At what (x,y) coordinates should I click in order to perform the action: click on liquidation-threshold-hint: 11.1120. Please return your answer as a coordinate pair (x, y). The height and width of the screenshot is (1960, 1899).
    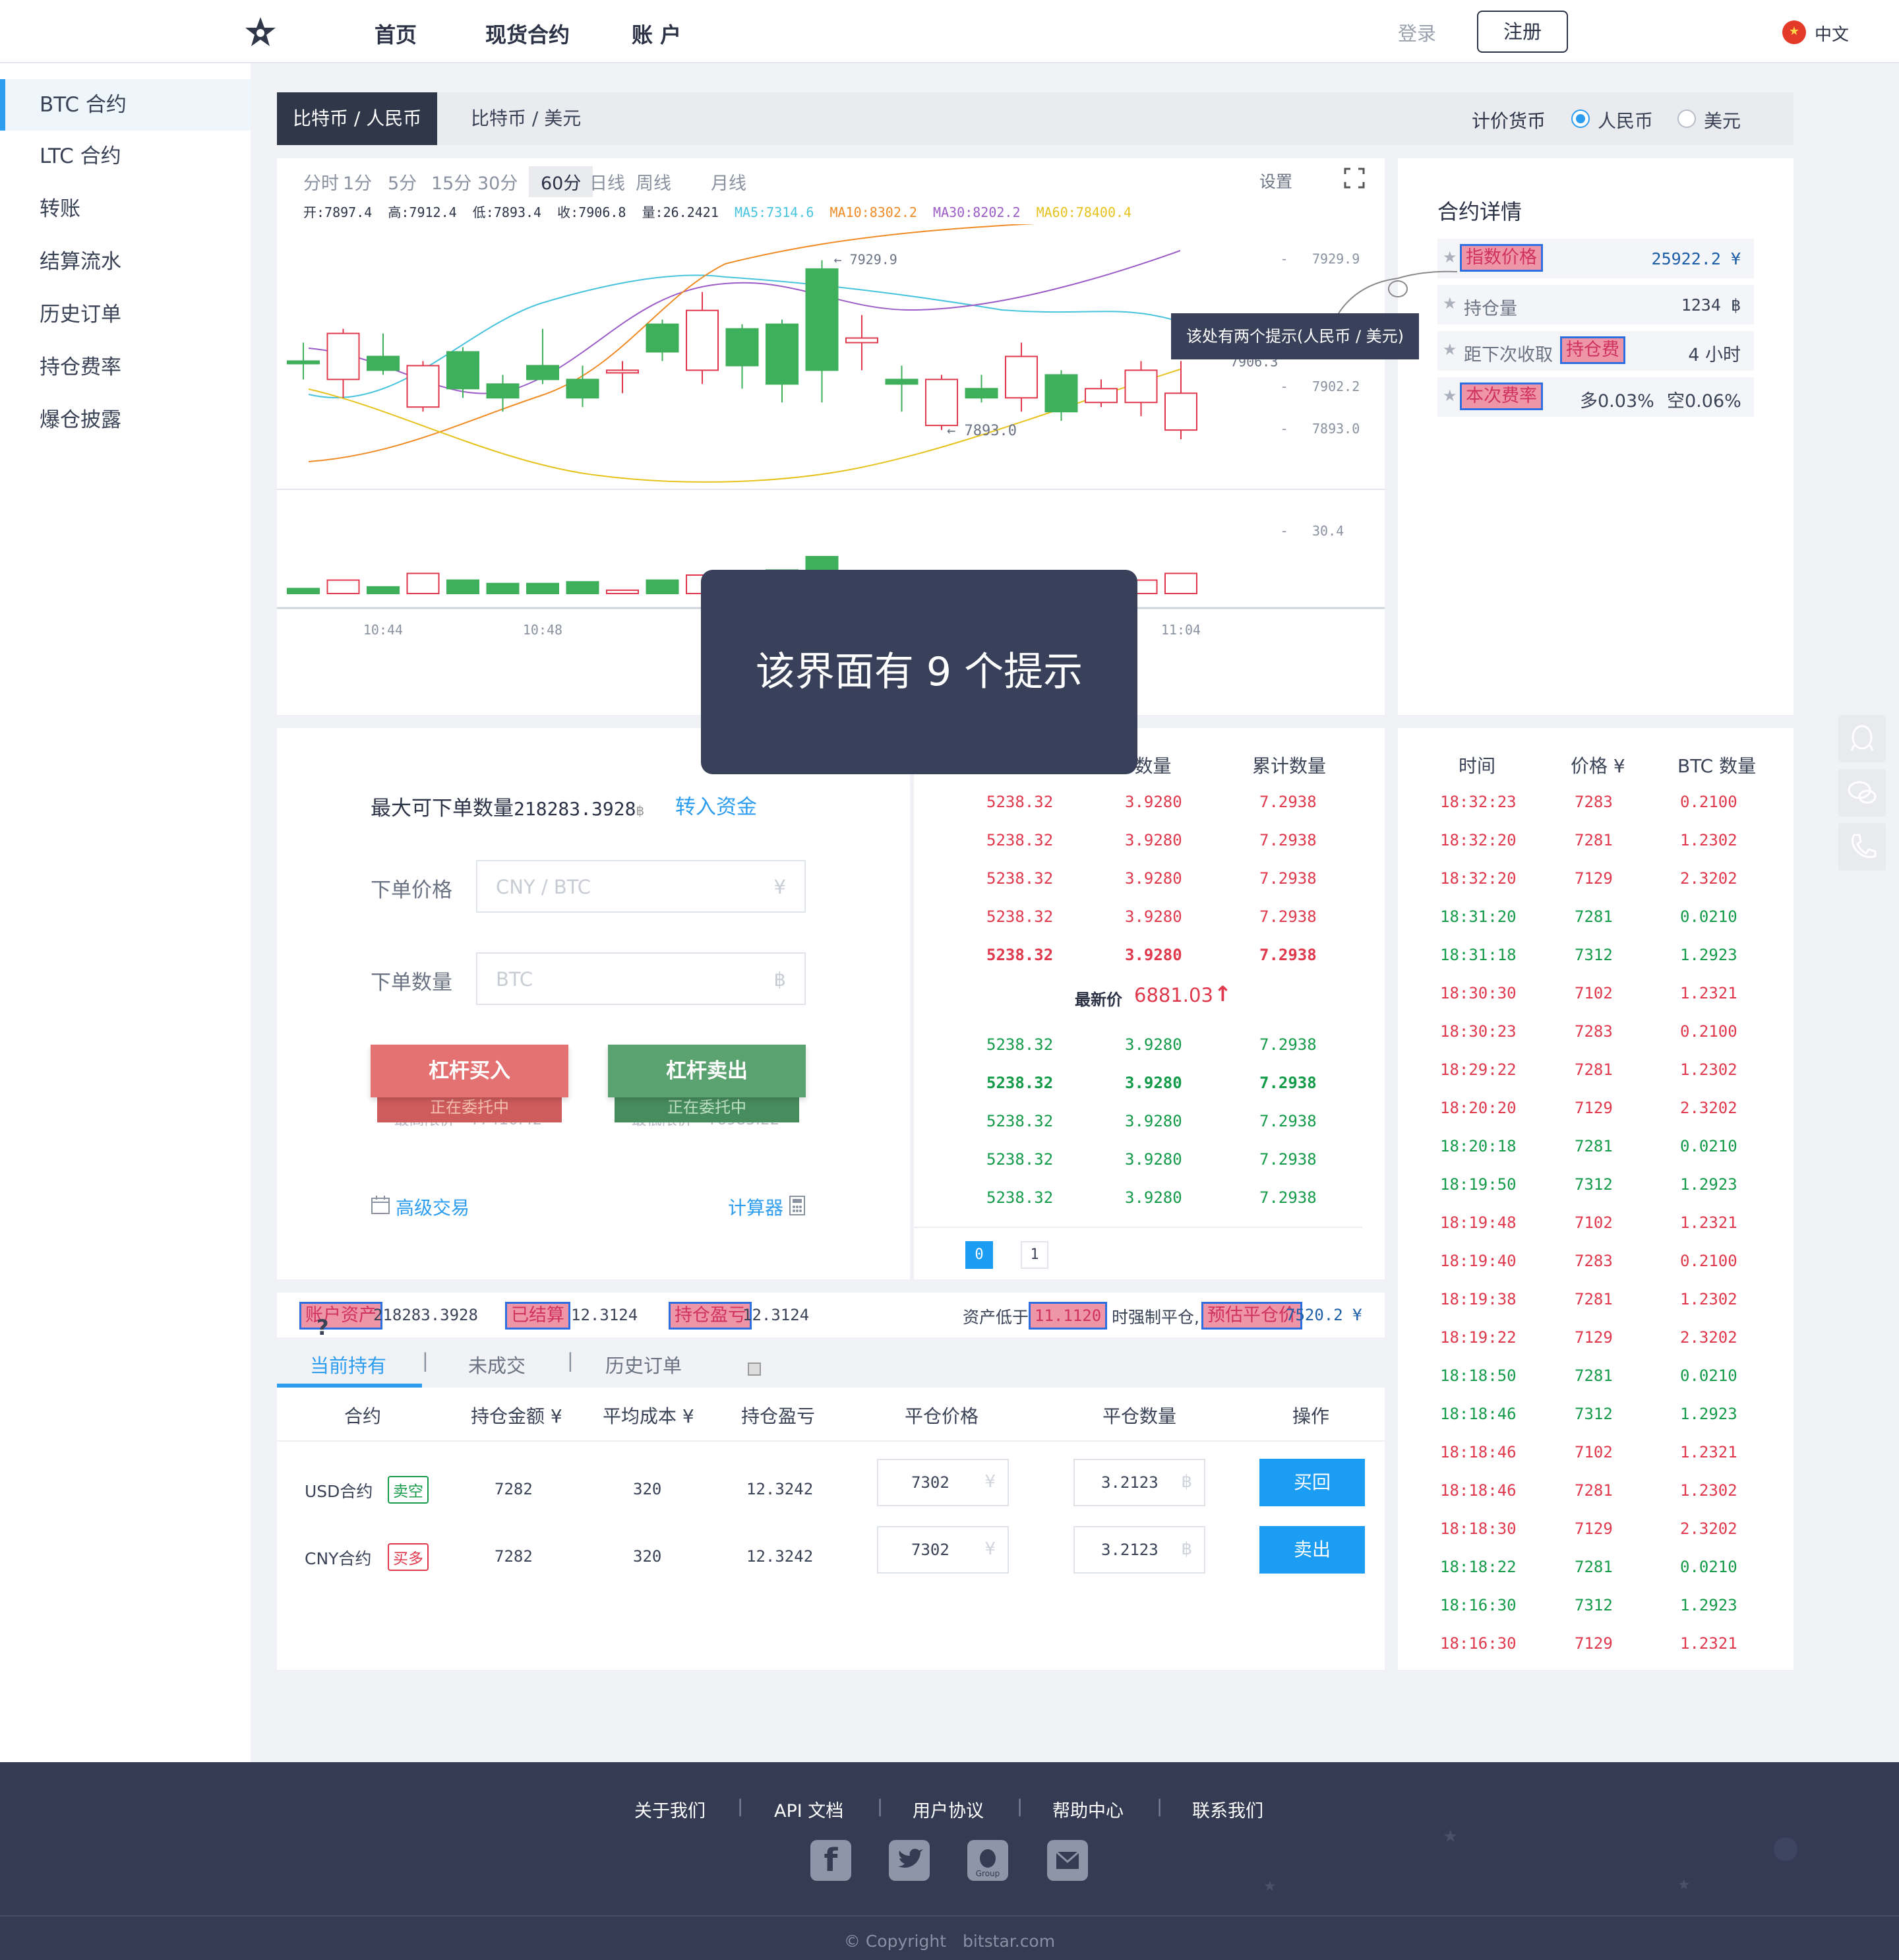
    Looking at the image, I should click on (1068, 1316).